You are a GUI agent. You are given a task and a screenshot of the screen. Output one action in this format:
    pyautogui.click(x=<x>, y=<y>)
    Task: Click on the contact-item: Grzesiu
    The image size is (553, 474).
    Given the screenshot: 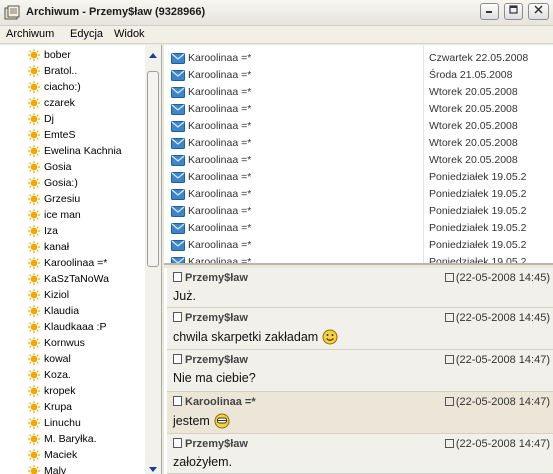 What is the action you would take?
    pyautogui.click(x=54, y=199)
    